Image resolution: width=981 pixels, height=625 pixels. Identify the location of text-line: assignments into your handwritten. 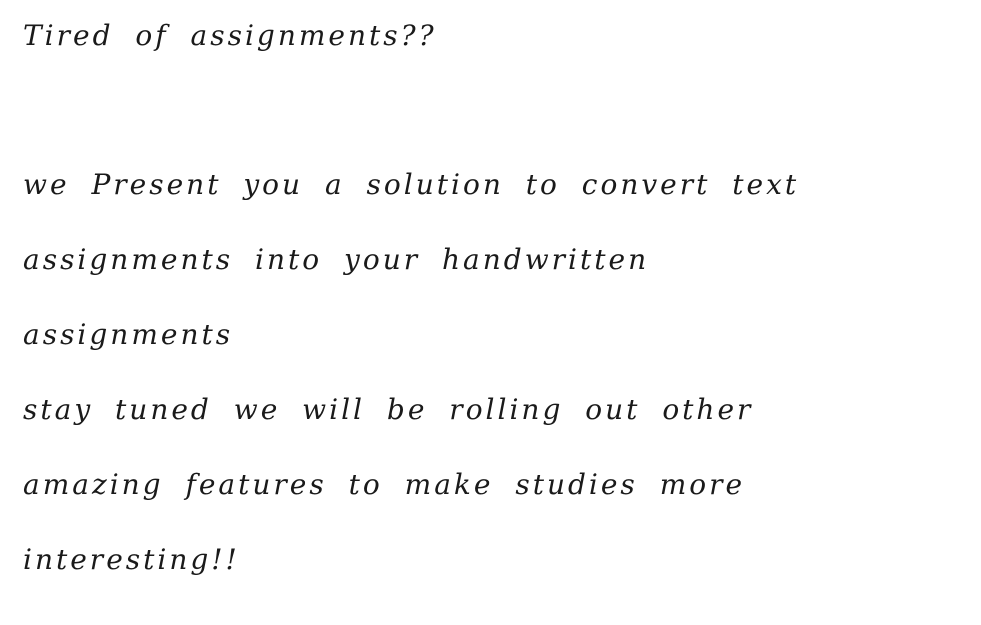
(336, 259).